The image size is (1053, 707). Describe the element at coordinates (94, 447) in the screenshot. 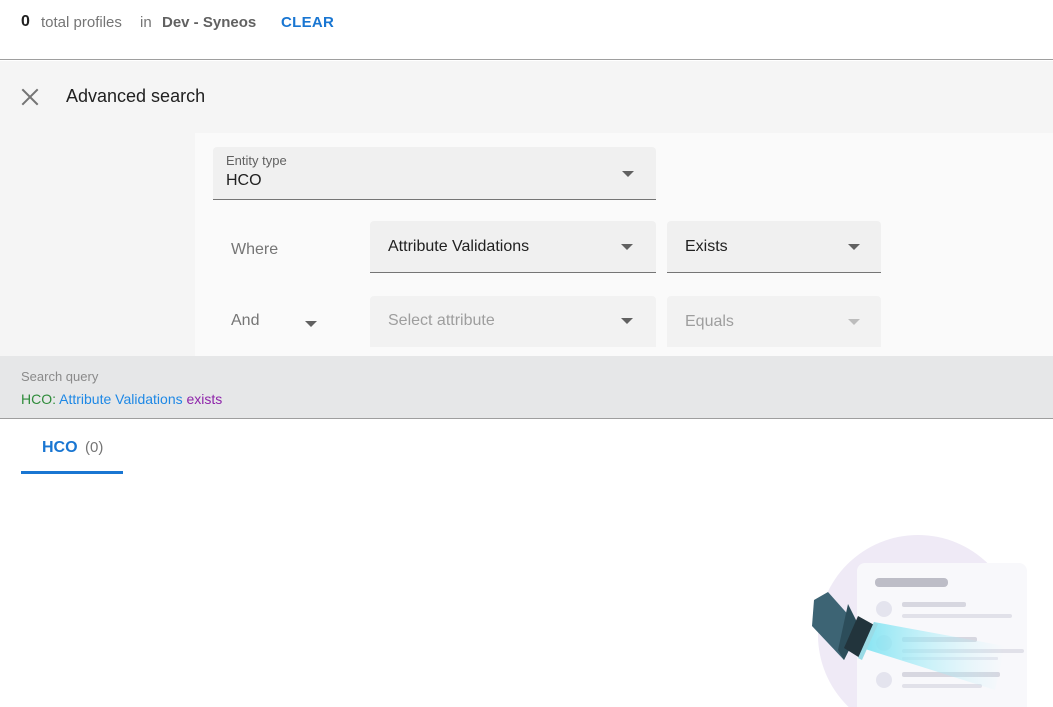

I see `tab-count: (0)` at that location.